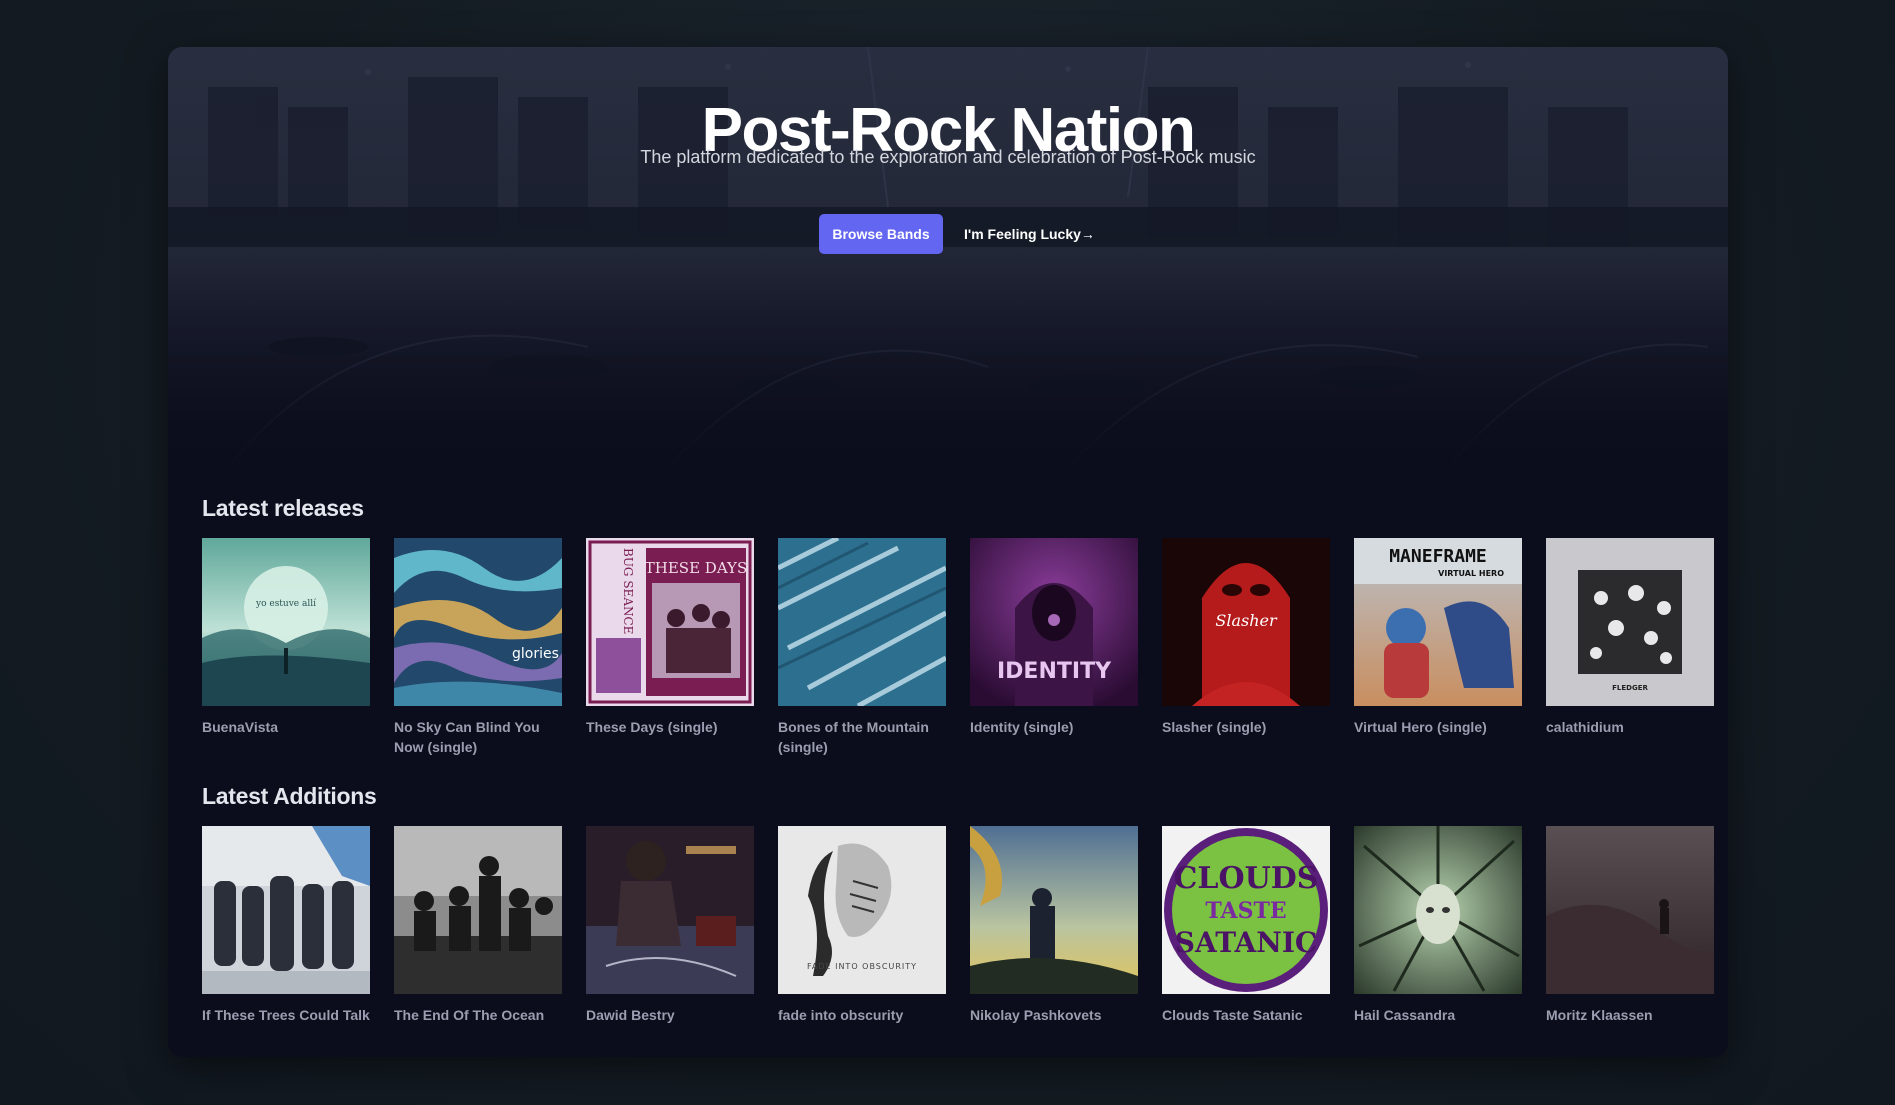 This screenshot has height=1105, width=1895. Describe the element at coordinates (862, 910) in the screenshot. I see `band-cover: FADE INTO OBSCURITY` at that location.